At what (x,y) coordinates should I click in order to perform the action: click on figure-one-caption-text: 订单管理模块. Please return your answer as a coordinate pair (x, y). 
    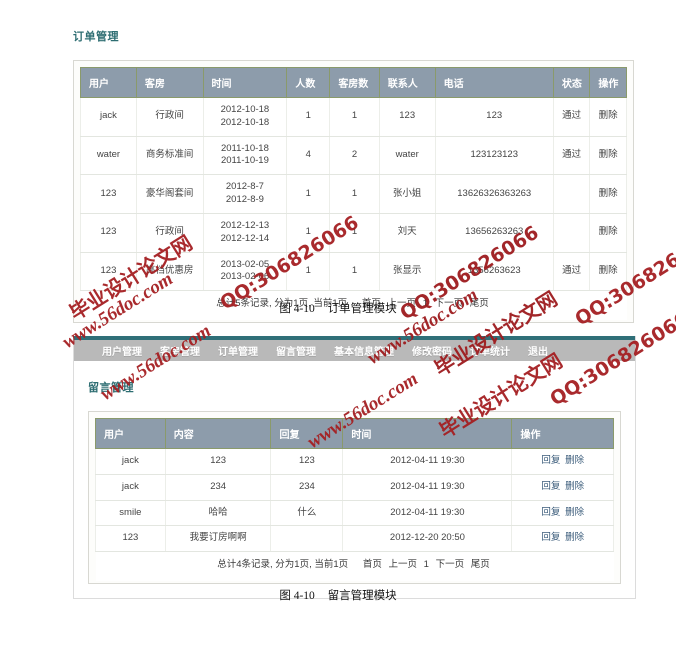
    Looking at the image, I should click on (362, 309).